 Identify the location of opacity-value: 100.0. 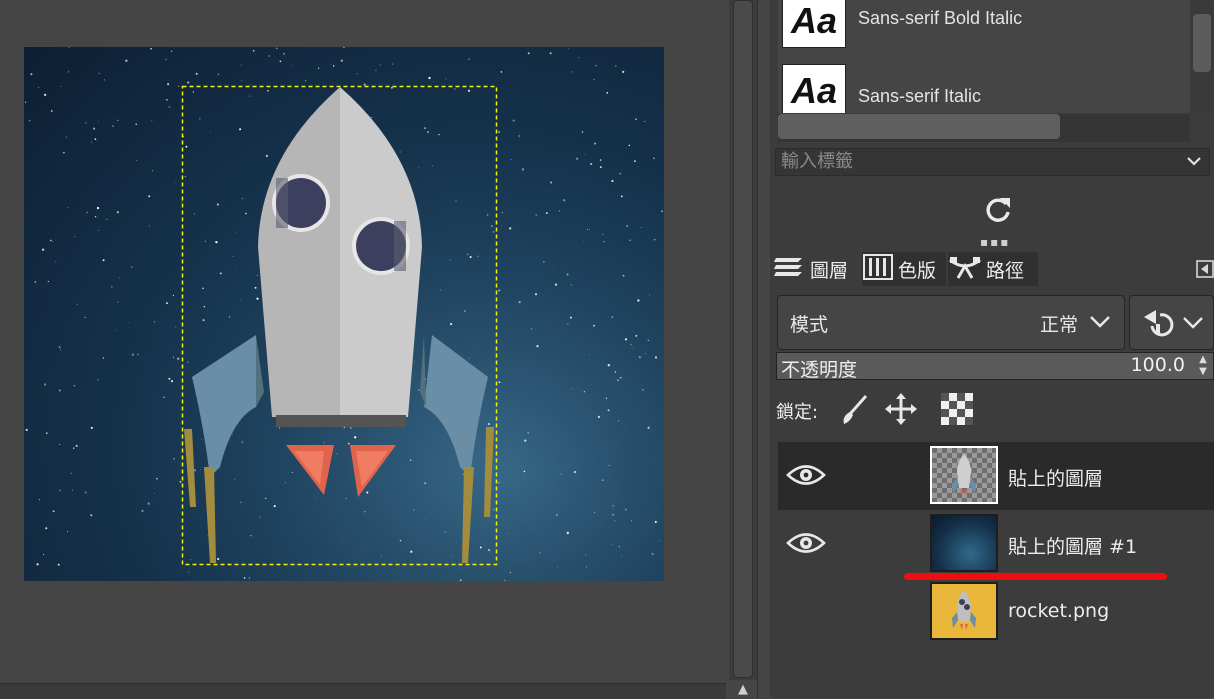
(1158, 365).